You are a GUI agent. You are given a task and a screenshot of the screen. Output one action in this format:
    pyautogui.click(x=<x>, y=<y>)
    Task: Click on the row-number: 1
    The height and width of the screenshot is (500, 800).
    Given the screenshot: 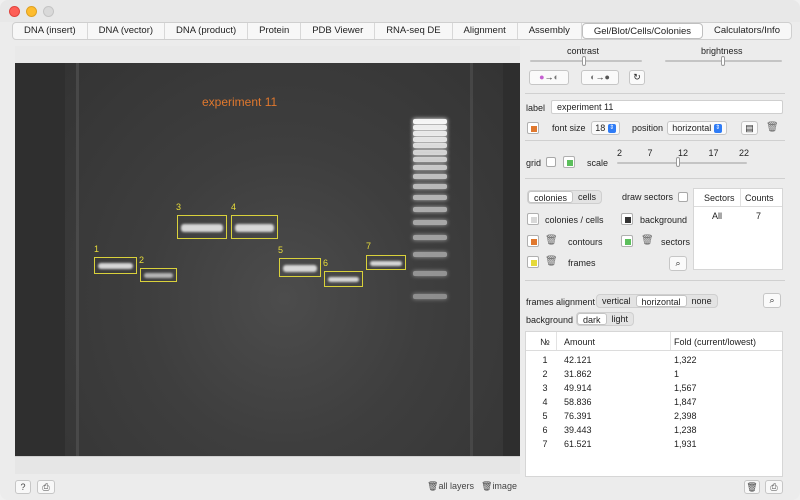 What is the action you would take?
    pyautogui.click(x=545, y=360)
    